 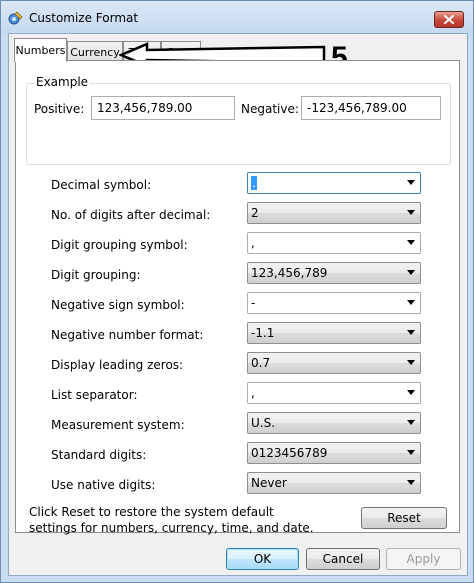 I want to click on use-native-digits-label: Use native digits:, so click(x=103, y=485).